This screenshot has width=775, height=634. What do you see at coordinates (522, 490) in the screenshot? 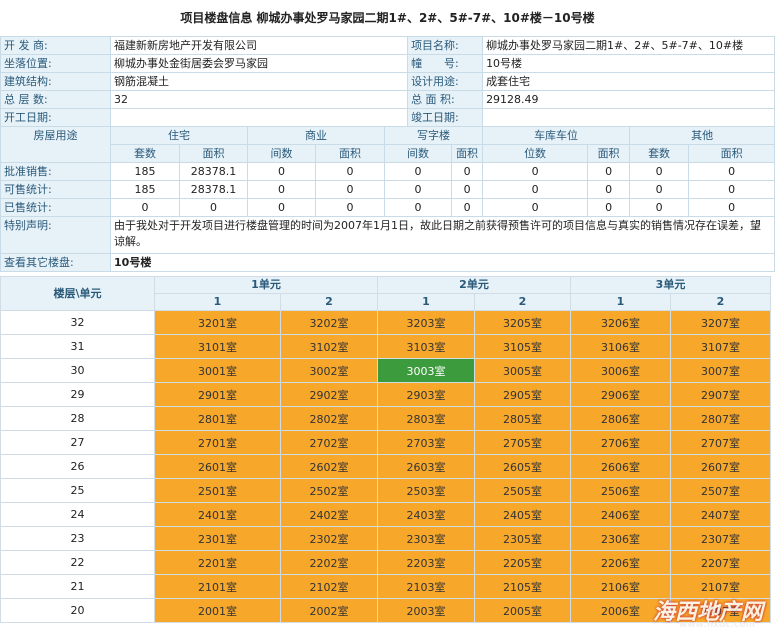
I see `room-cell: 2505室` at bounding box center [522, 490].